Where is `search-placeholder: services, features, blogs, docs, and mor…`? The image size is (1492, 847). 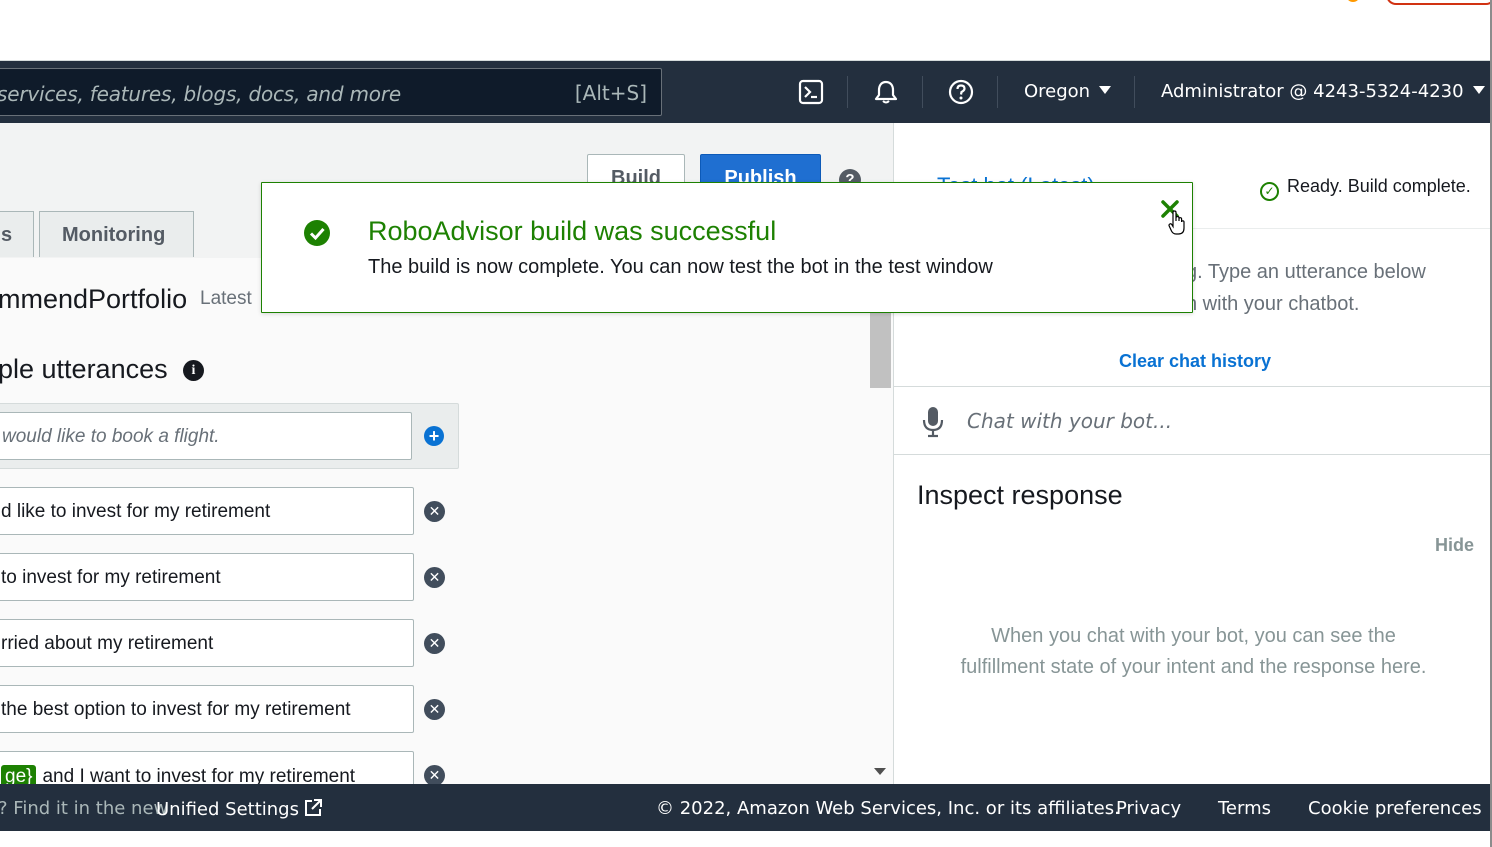
search-placeholder: services, features, blogs, docs, and mor… is located at coordinates (200, 94).